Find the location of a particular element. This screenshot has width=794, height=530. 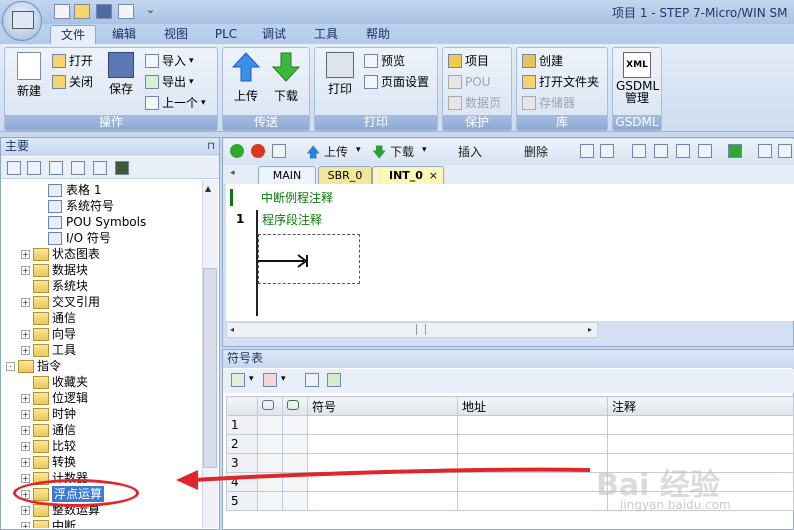

tab-int0: INT_0 × is located at coordinates (408, 175).